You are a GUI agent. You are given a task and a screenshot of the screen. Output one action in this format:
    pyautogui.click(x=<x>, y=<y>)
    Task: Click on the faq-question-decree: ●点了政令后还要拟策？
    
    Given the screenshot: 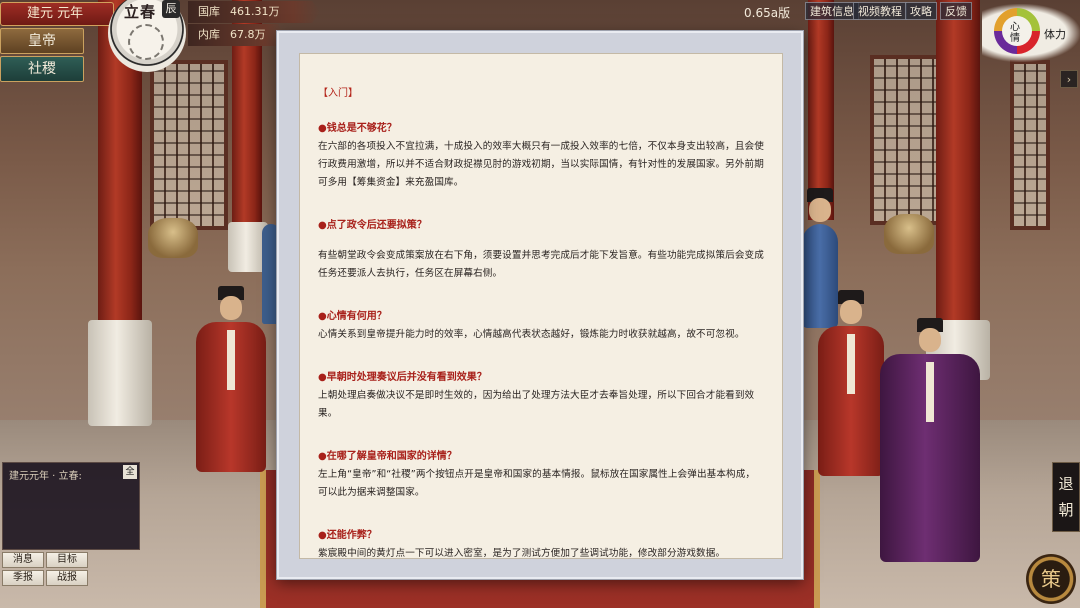 What is the action you would take?
    pyautogui.click(x=372, y=225)
    